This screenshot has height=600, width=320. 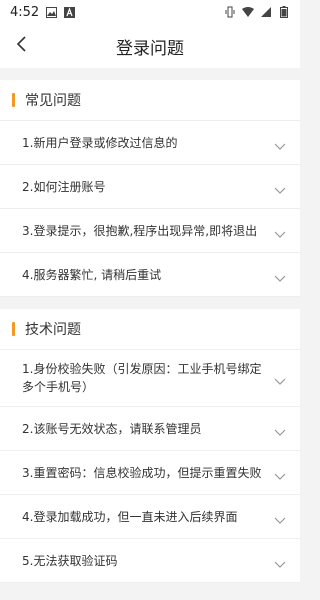 What do you see at coordinates (53, 330) in the screenshot?
I see `section-title: 技术问题` at bounding box center [53, 330].